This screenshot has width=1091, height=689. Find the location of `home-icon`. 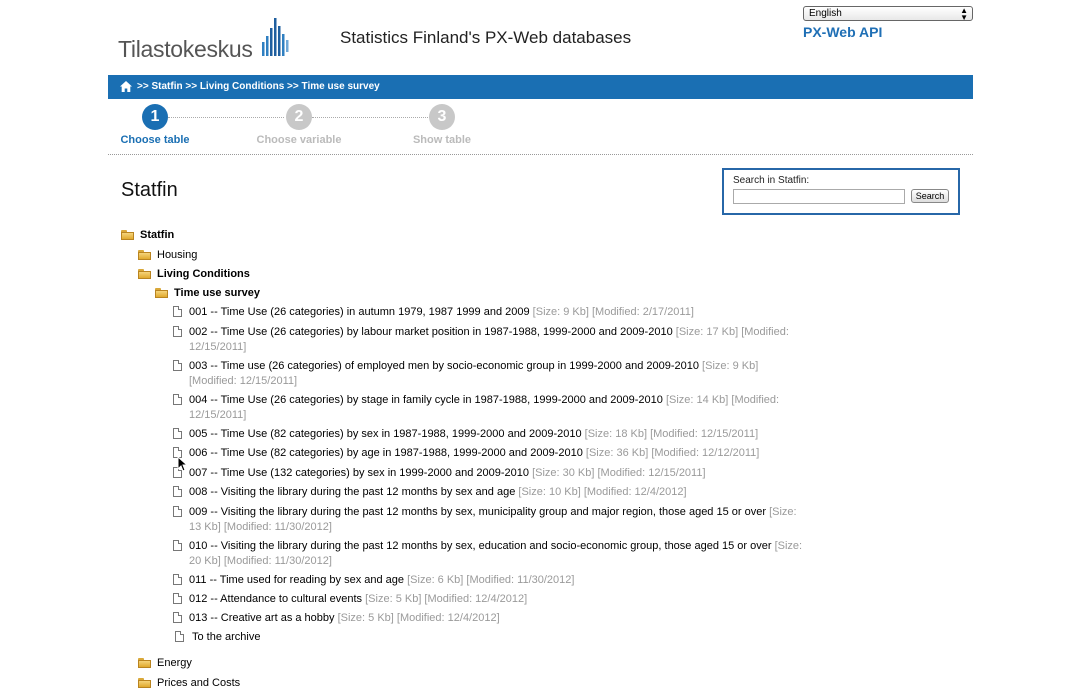

home-icon is located at coordinates (126, 86).